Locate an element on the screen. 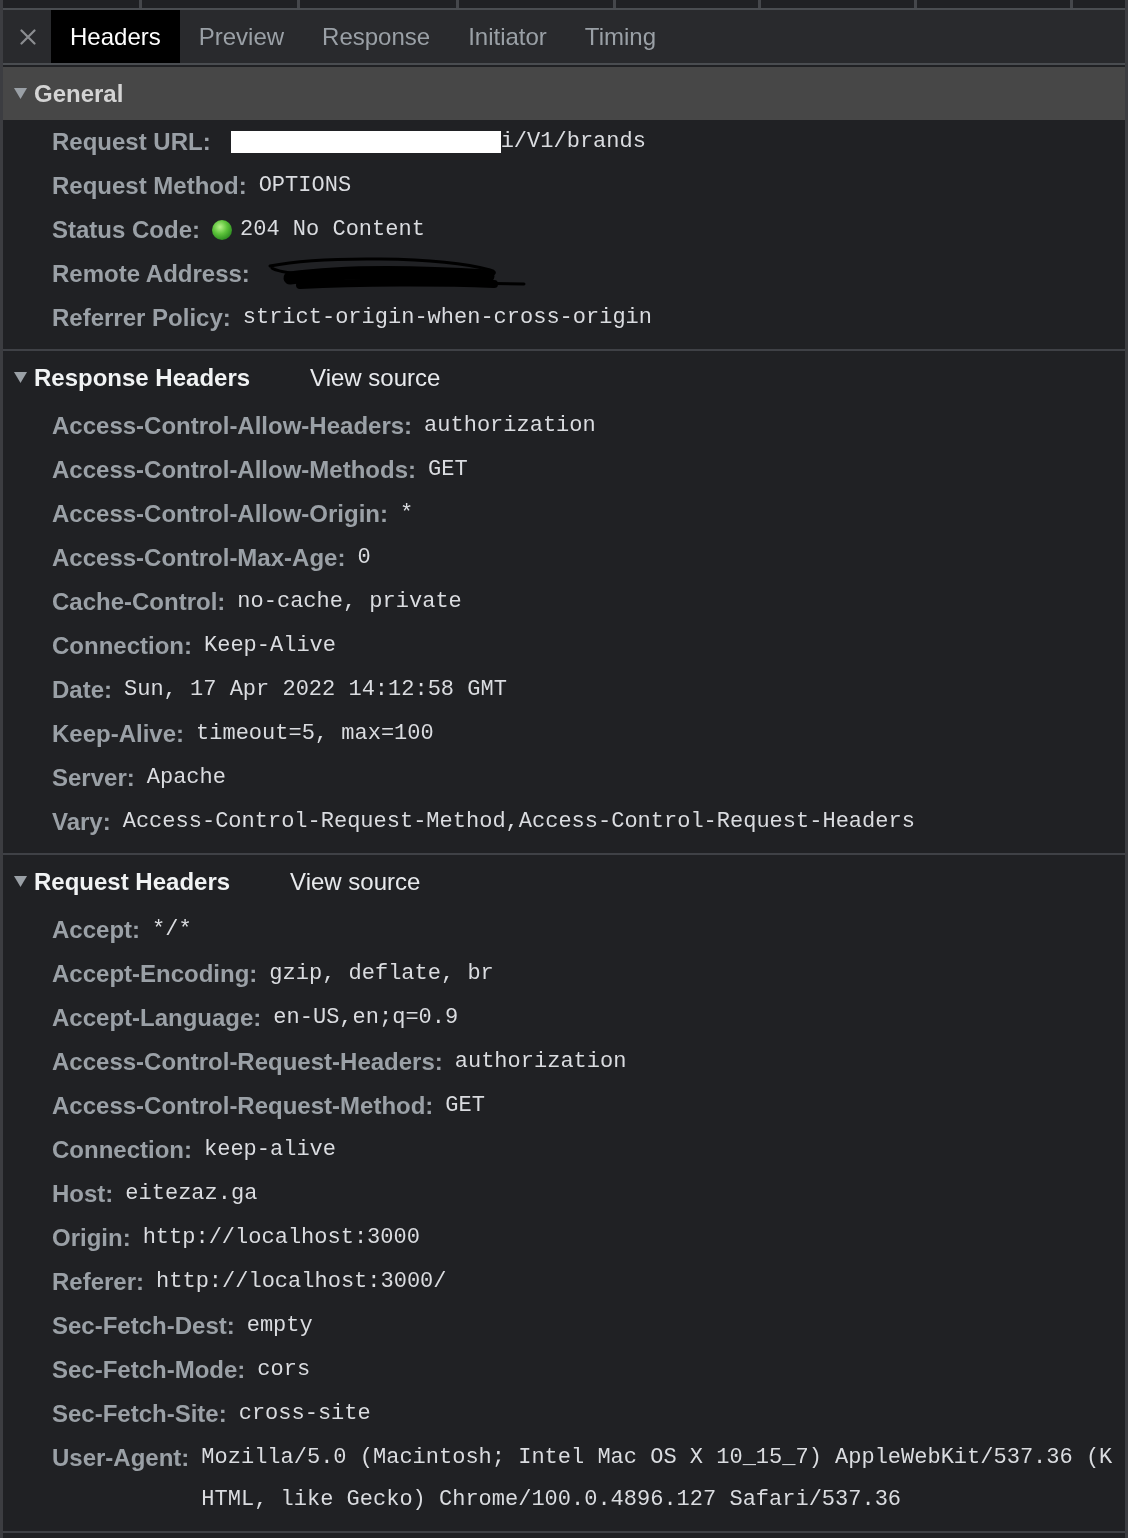  header-value: timeout=5, max=100 is located at coordinates (315, 734).